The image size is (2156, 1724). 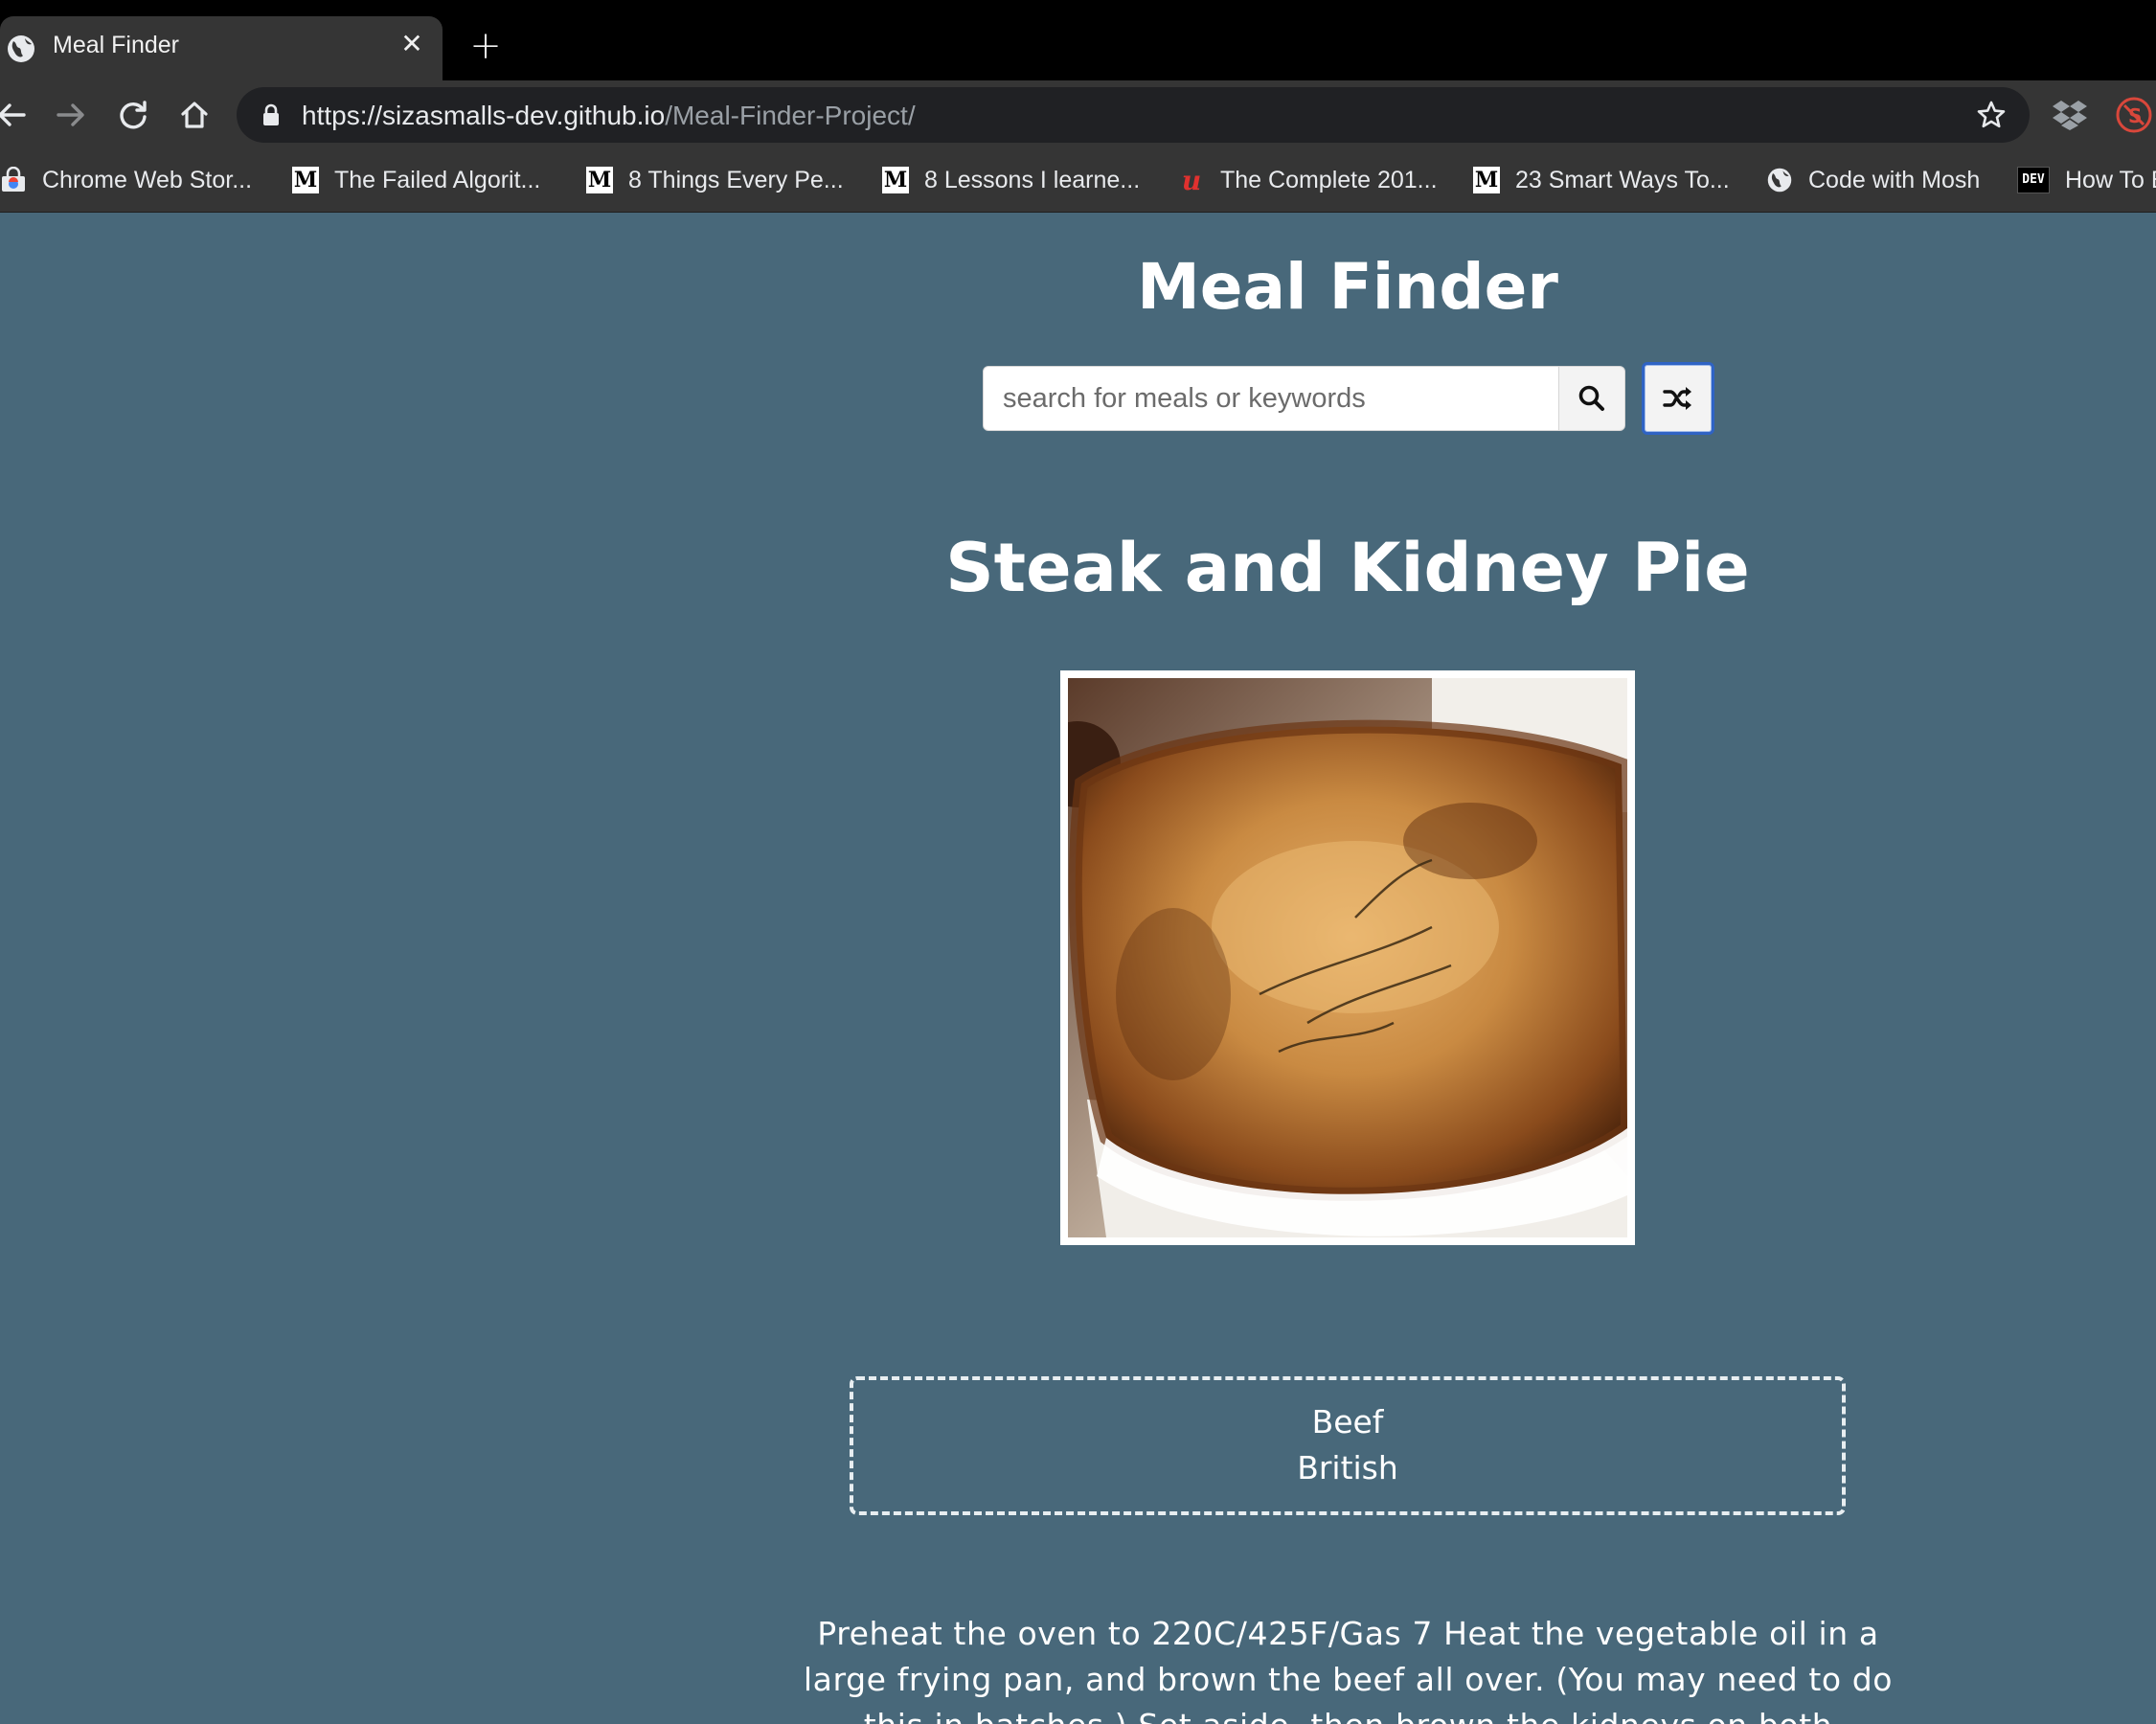 I want to click on svg-text: S, so click(x=2135, y=116).